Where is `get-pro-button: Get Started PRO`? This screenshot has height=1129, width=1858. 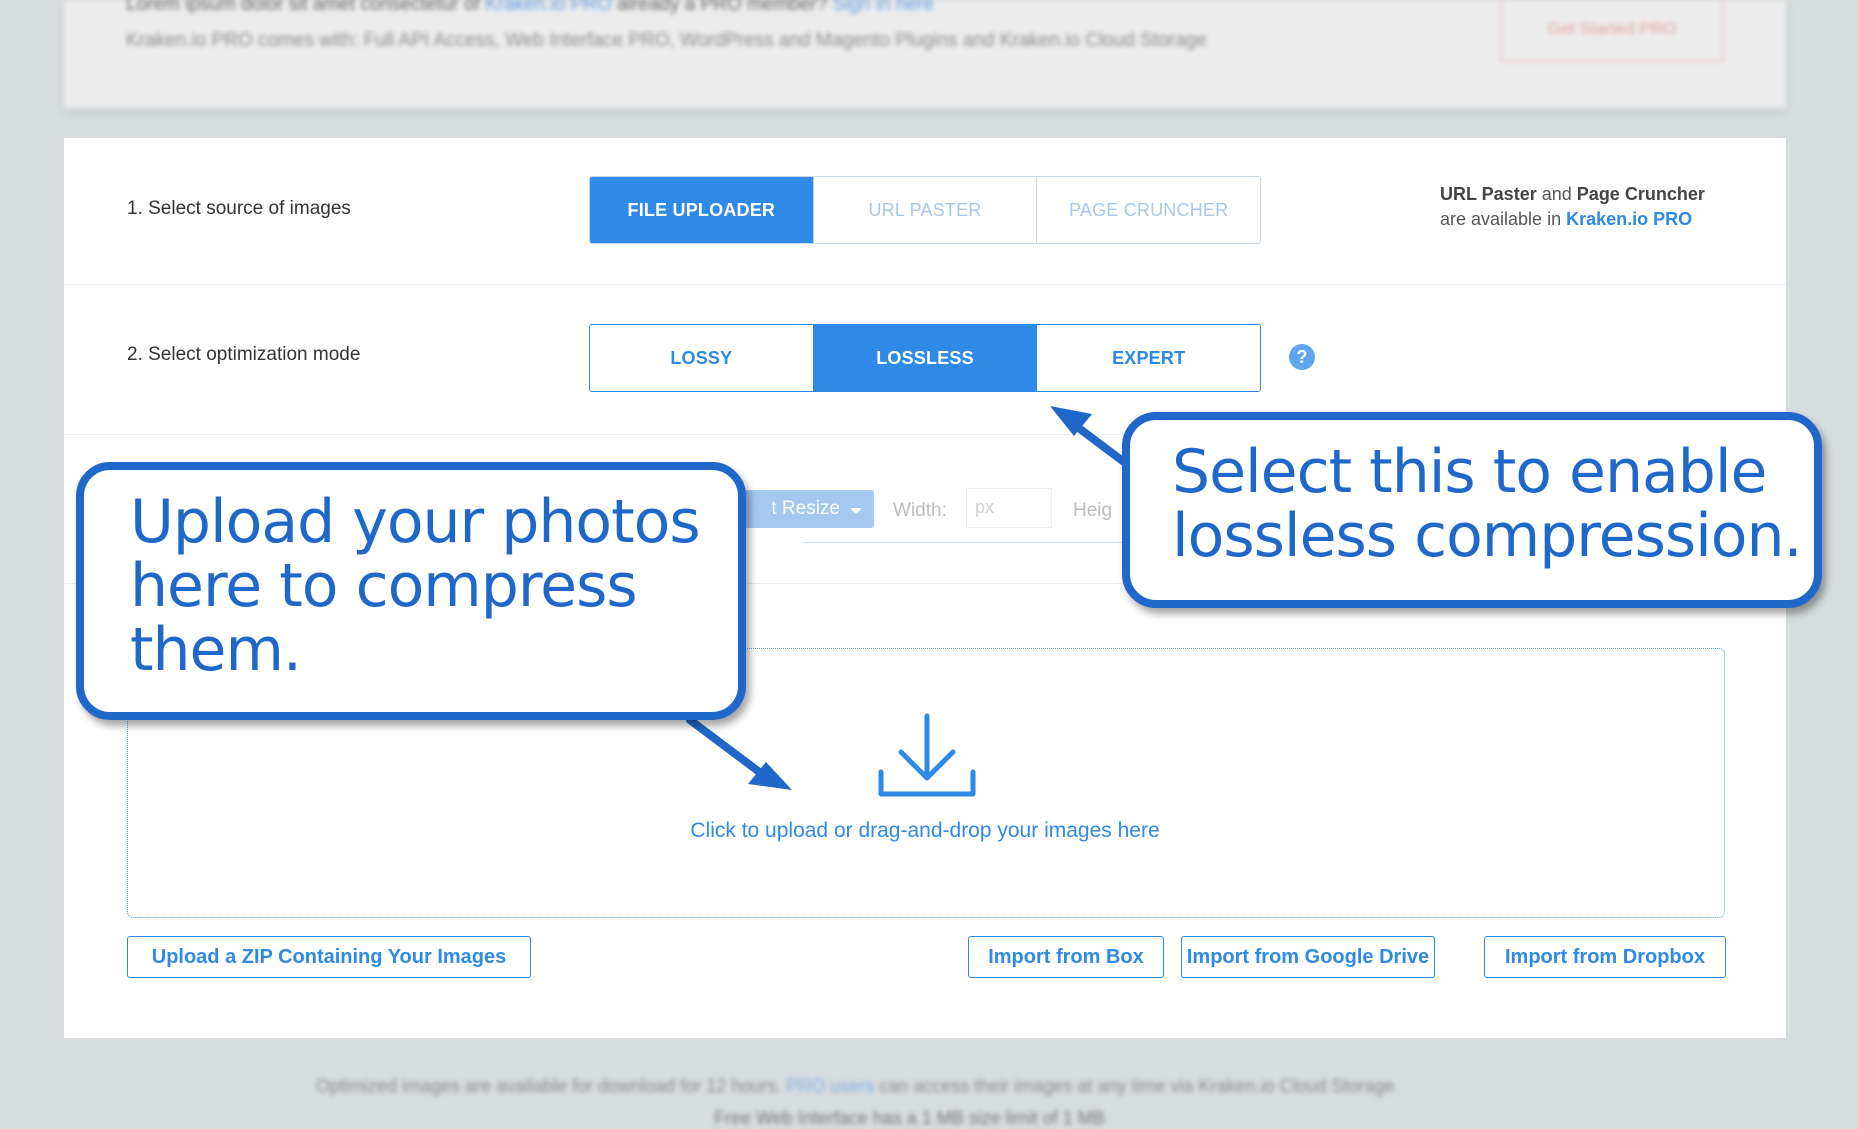
get-pro-button: Get Started PRO is located at coordinates (1612, 31).